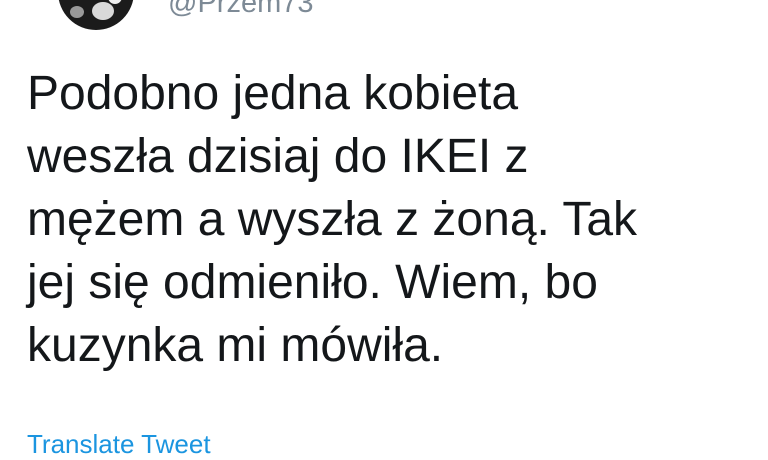 This screenshot has height=460, width=768. What do you see at coordinates (240, 10) in the screenshot?
I see `user-handle: @Przem73` at bounding box center [240, 10].